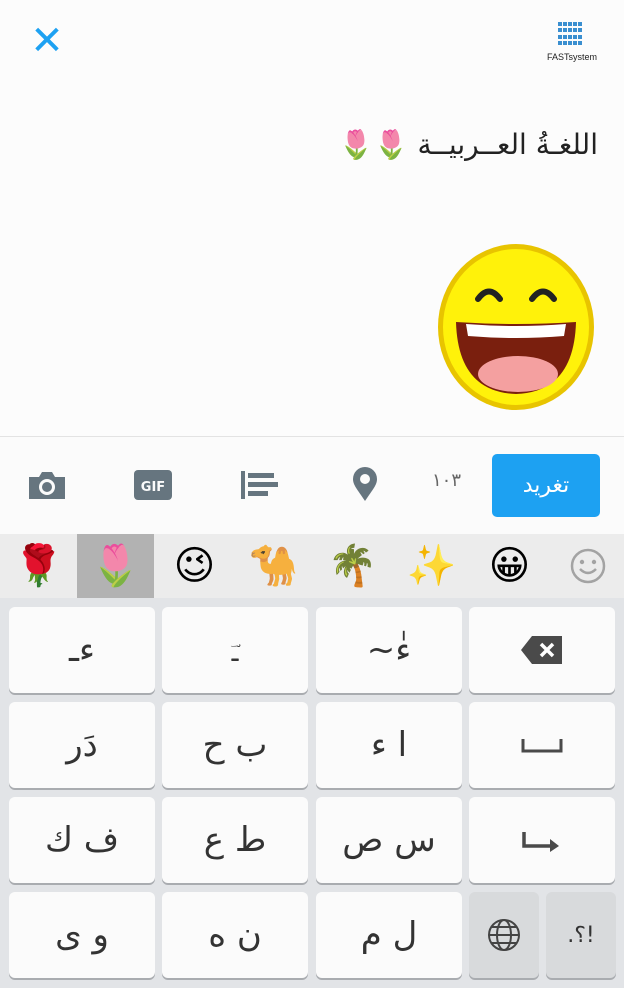 This screenshot has height=988, width=624. Describe the element at coordinates (389, 650) in the screenshot. I see `key-hamza-tilde: ءٰ~` at that location.